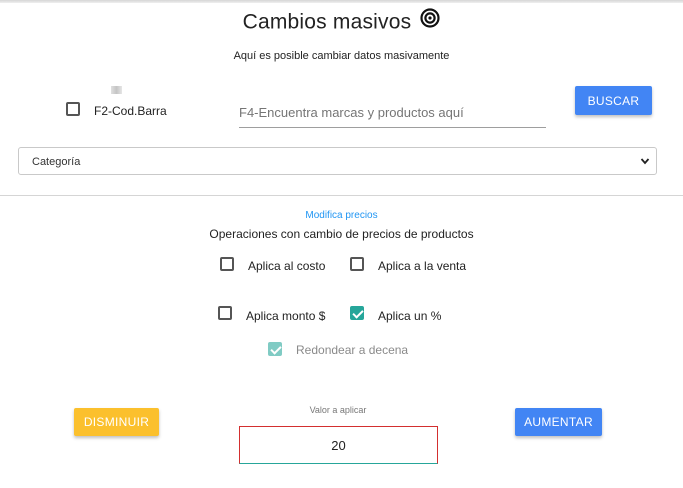 This screenshot has height=488, width=683. I want to click on apply-sale-checkbox, so click(357, 264).